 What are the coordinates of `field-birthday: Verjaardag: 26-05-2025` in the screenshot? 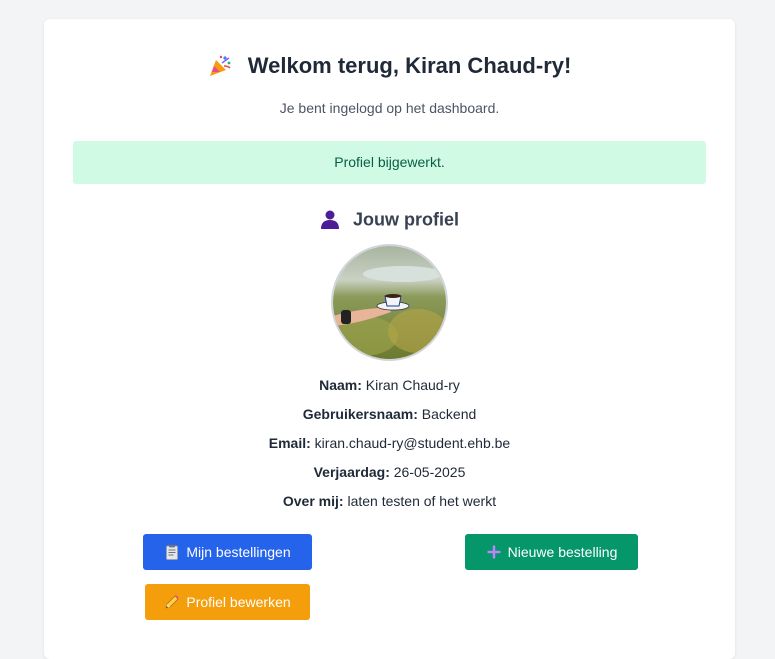 It's located at (389, 472).